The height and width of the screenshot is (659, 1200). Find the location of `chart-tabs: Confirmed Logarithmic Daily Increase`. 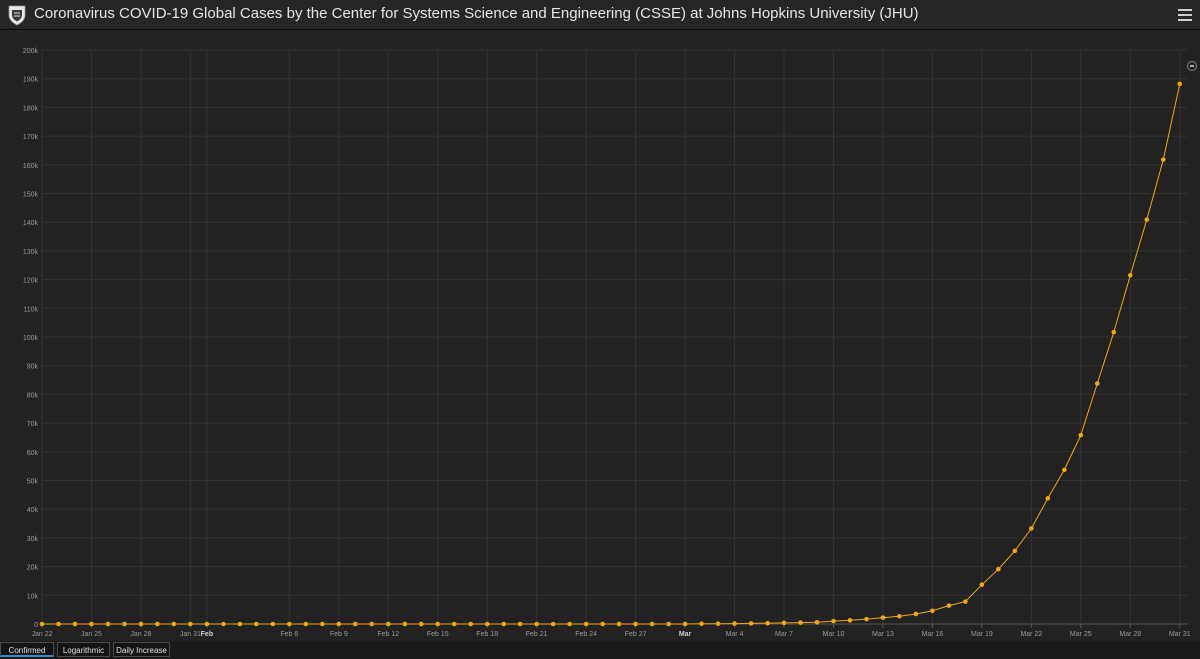

chart-tabs: Confirmed Logarithmic Daily Increase is located at coordinates (600, 650).